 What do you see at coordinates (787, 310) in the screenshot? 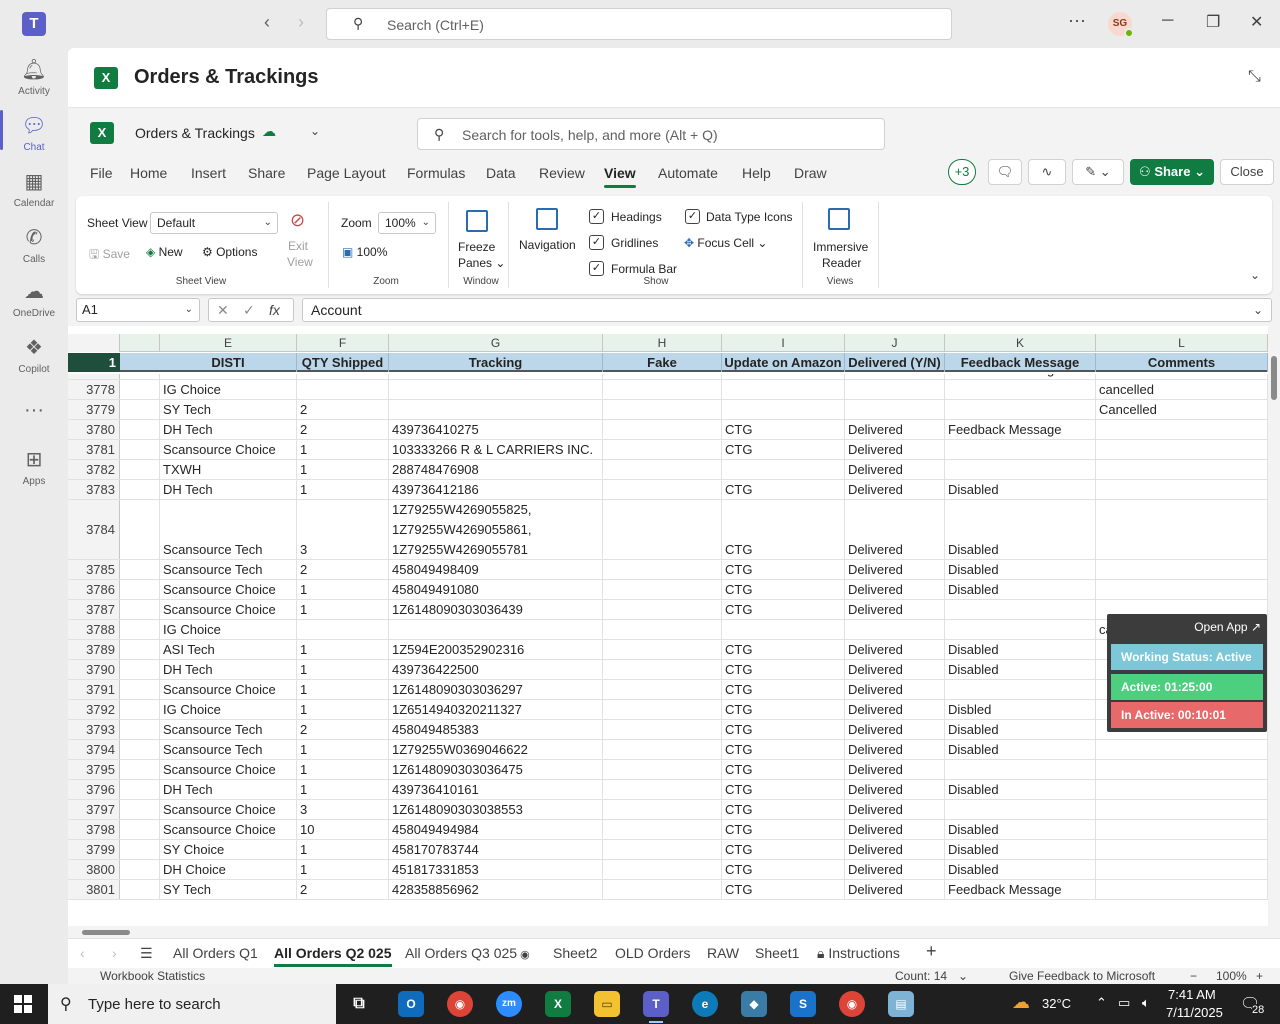
I see `formula-input: Account ⌄` at bounding box center [787, 310].